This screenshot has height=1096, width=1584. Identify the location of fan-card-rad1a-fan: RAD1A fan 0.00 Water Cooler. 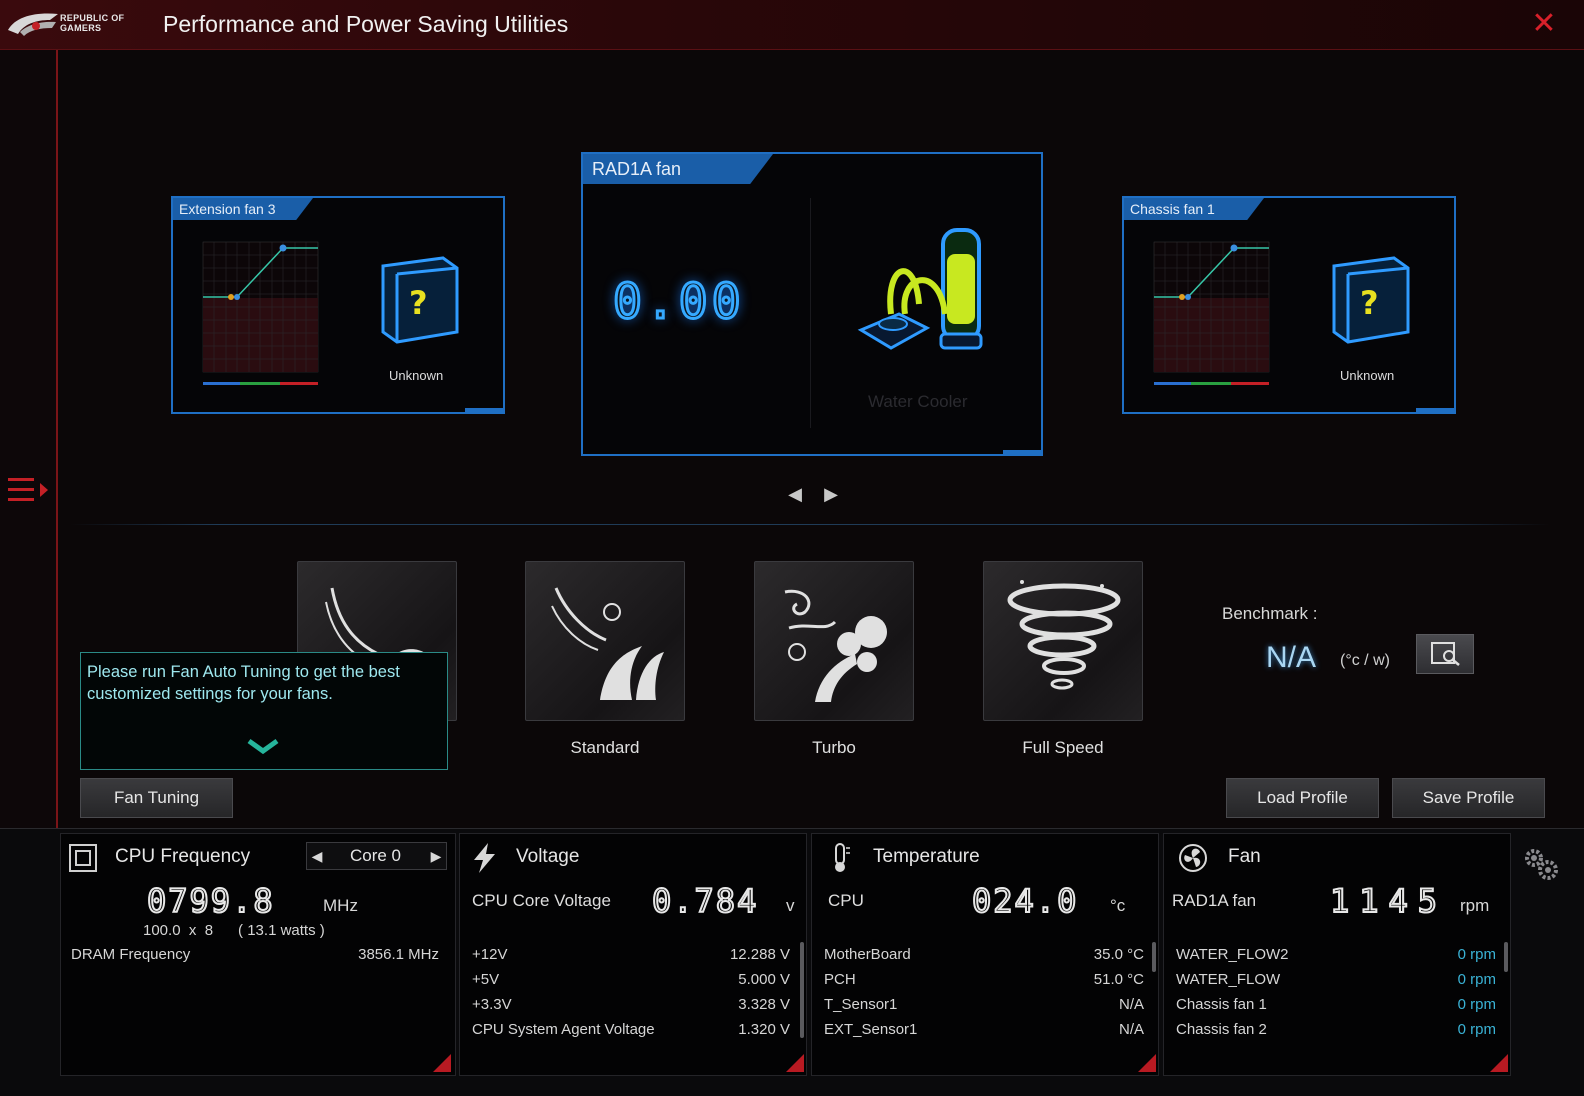
(812, 304).